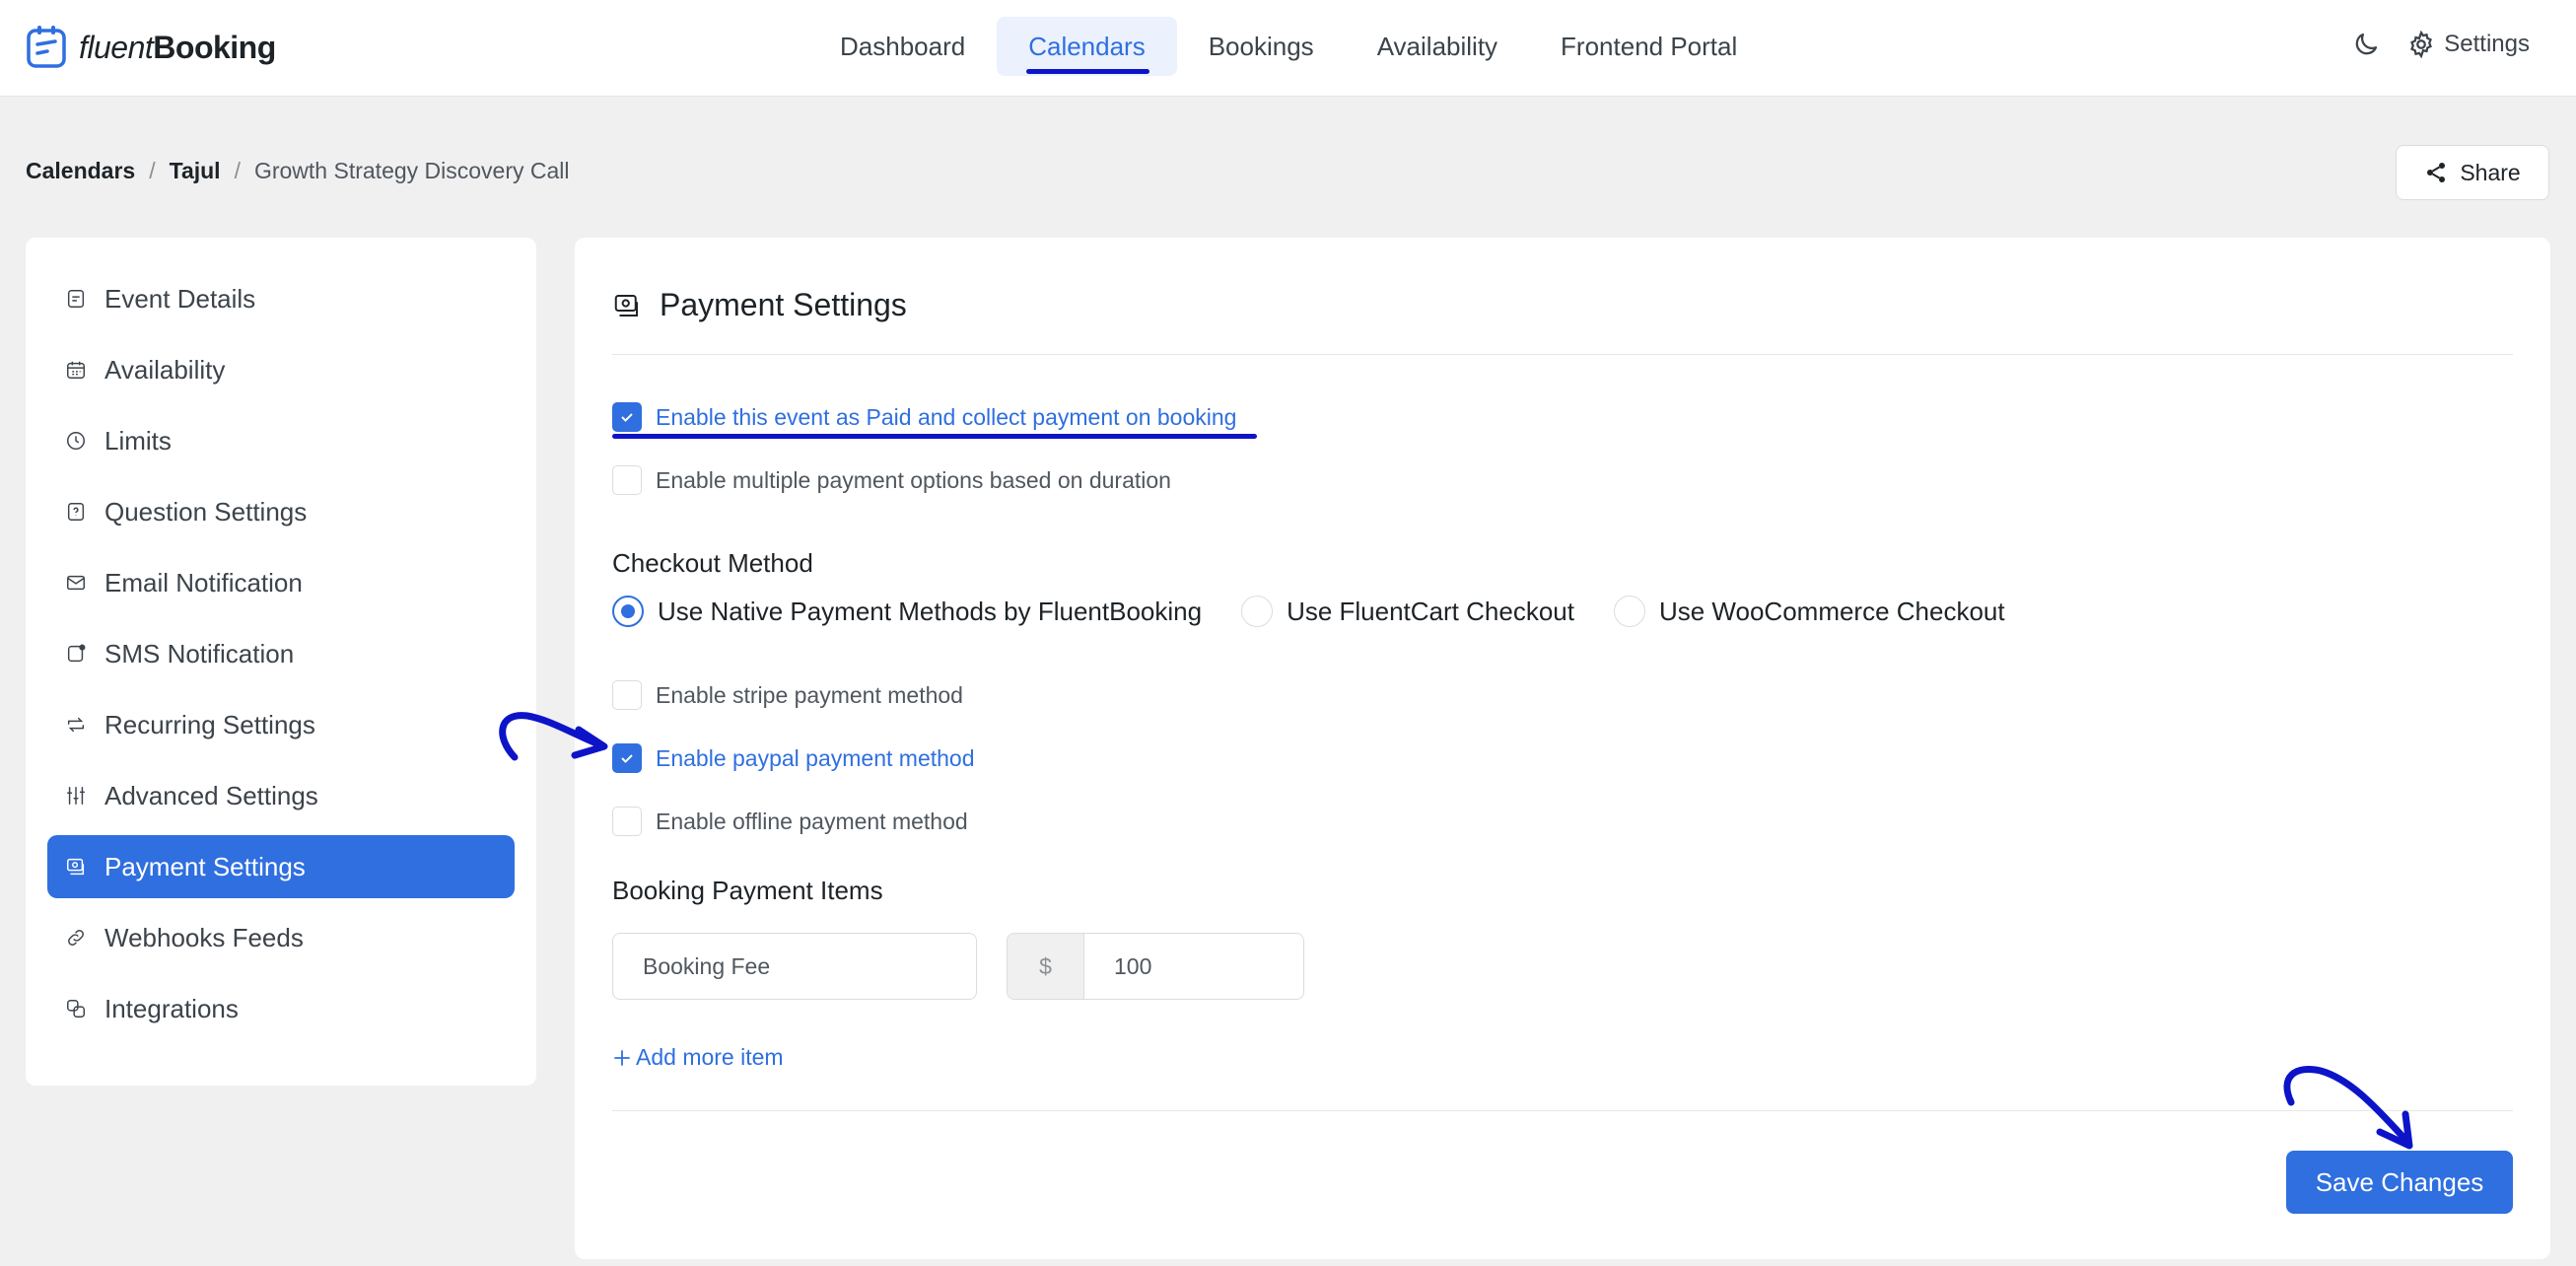  I want to click on integrations-icon, so click(76, 1009).